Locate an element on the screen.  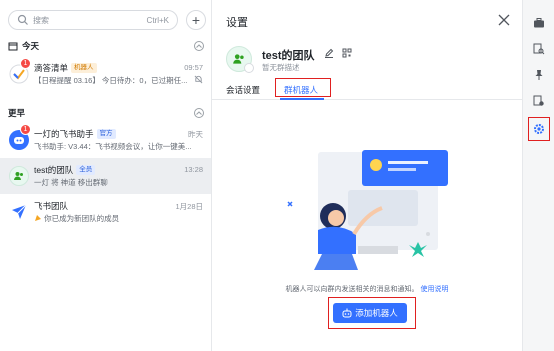
section-earlier-label: 更早 is located at coordinates (17, 113).